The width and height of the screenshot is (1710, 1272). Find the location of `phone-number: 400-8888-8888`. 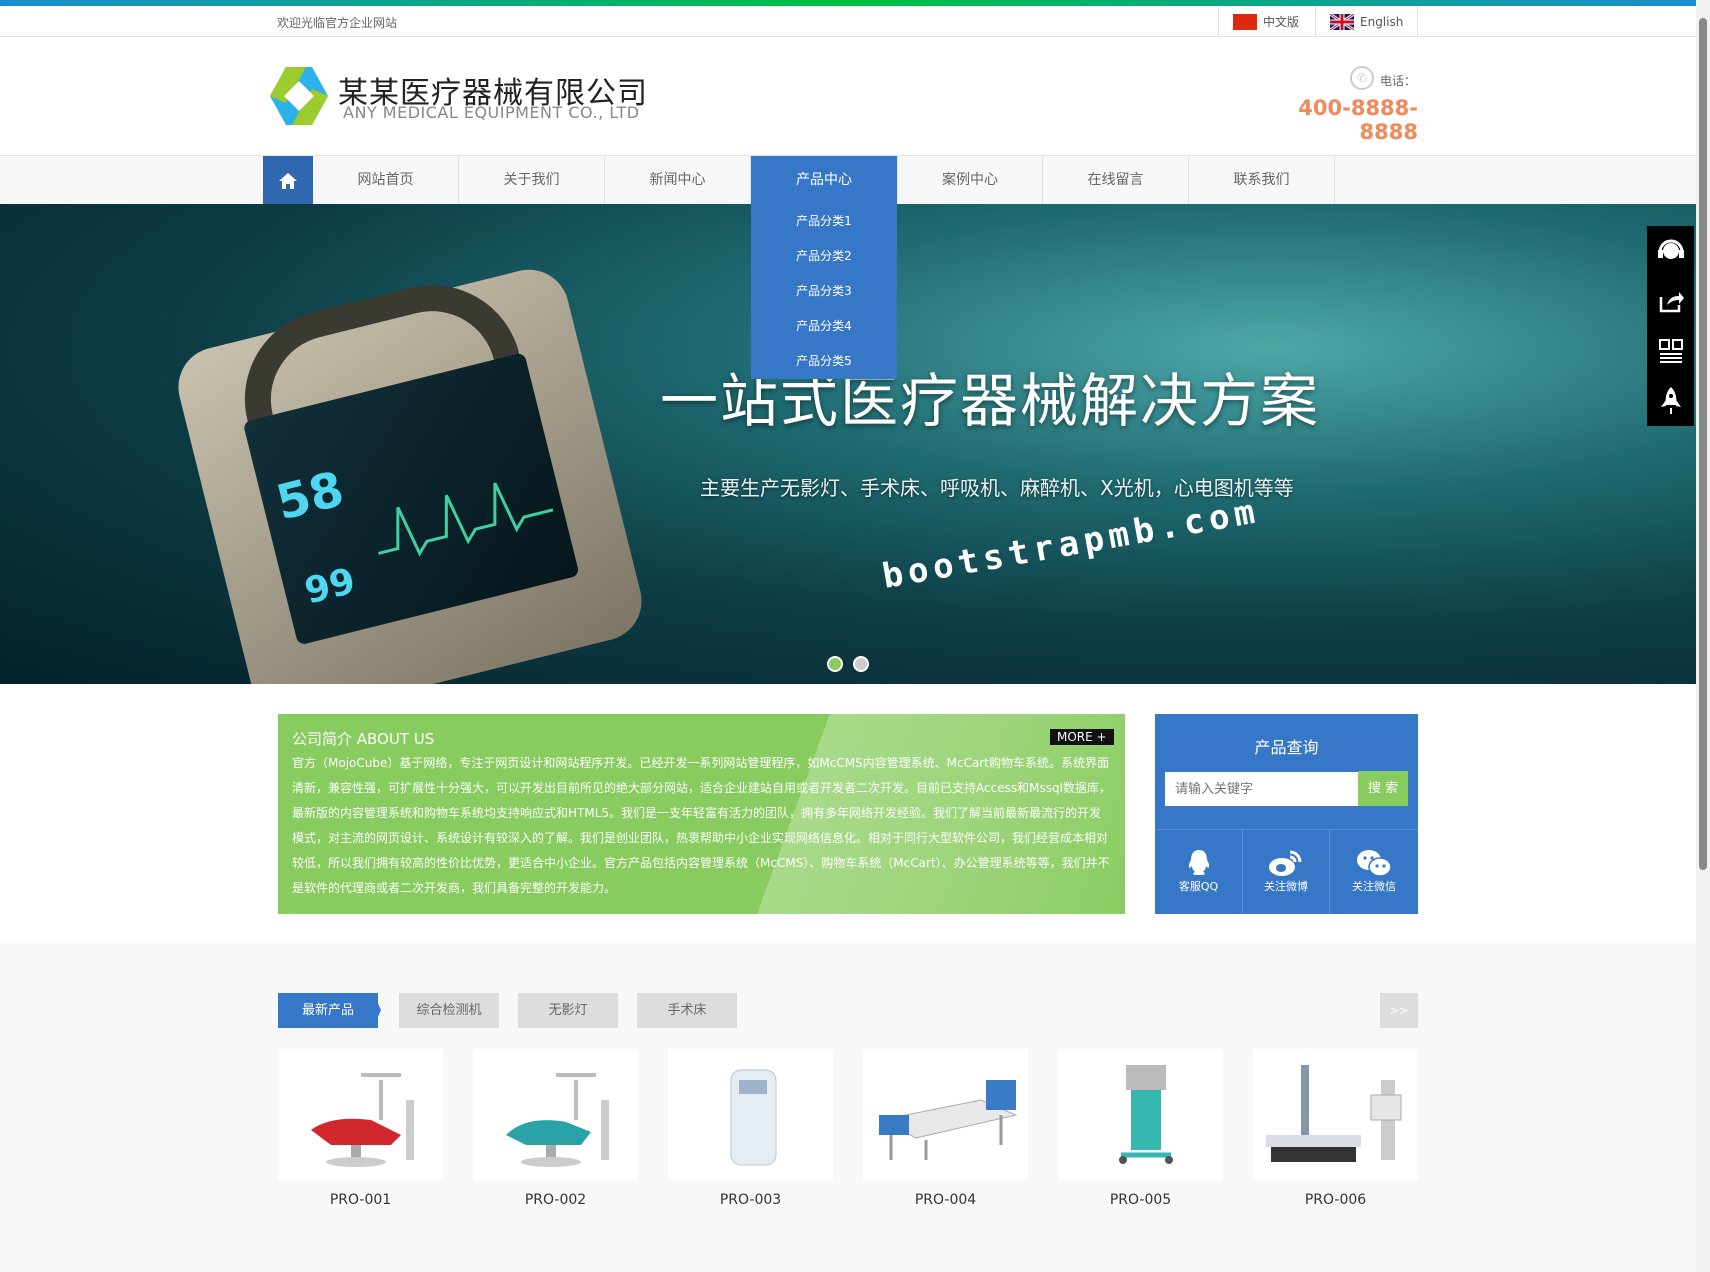

phone-number: 400-8888-8888 is located at coordinates (1358, 120).